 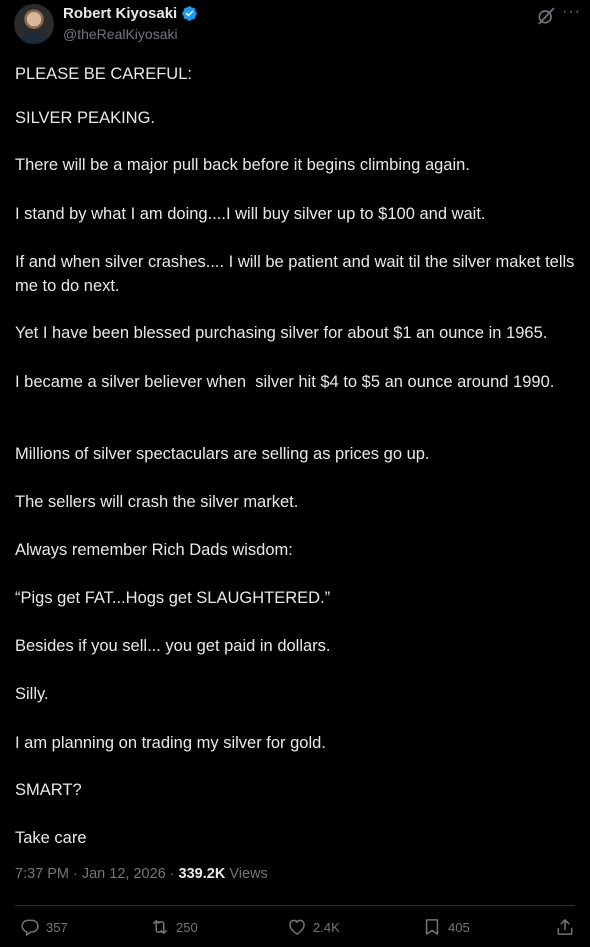 I want to click on action-bar: 357 250 2.4K 405, so click(x=295, y=929).